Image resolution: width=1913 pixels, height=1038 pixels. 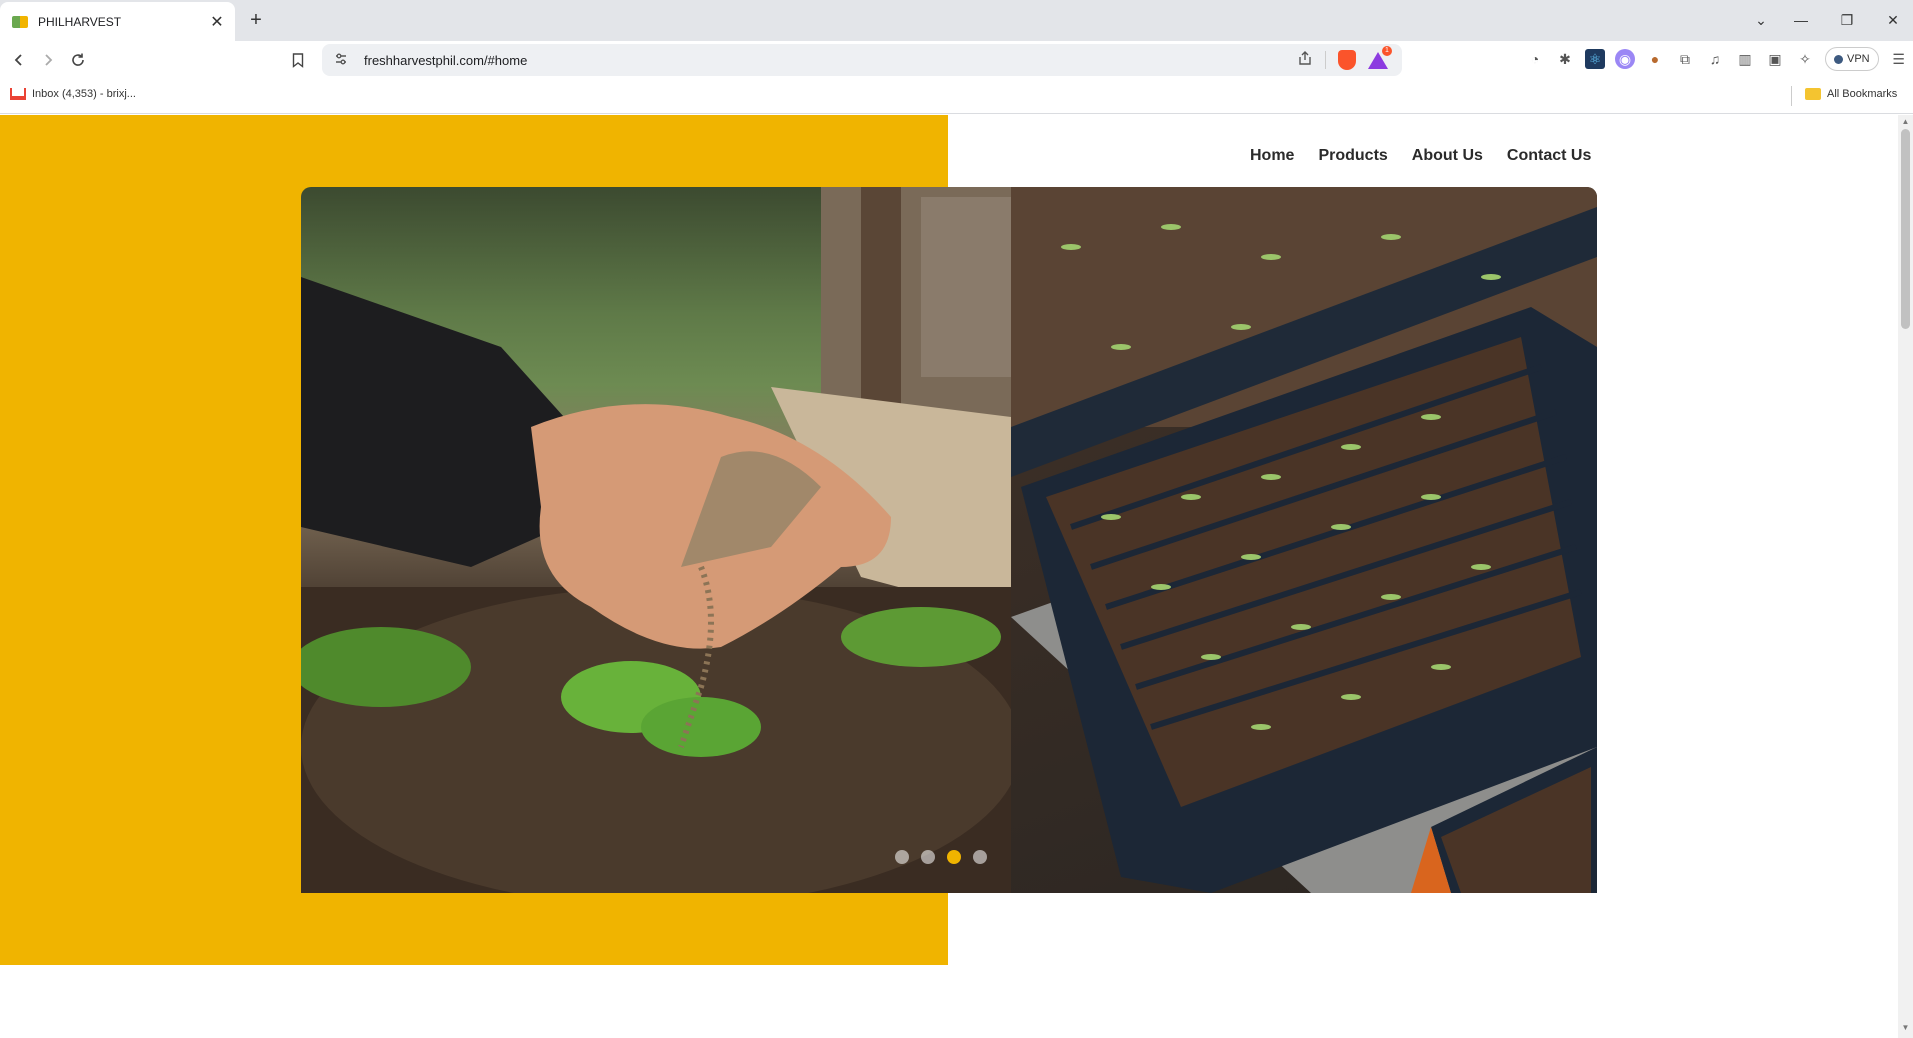 What do you see at coordinates (1899, 59) in the screenshot?
I see `menu-hamburger-icon: ☰` at bounding box center [1899, 59].